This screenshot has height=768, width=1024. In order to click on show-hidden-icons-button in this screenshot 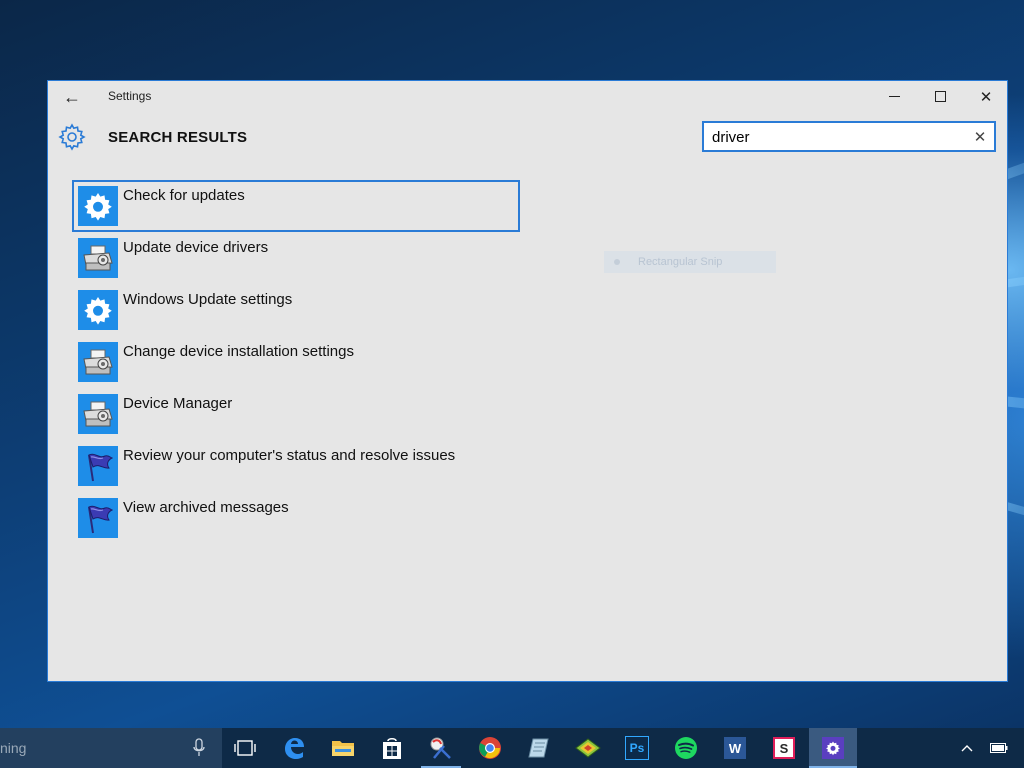, I will do `click(967, 748)`.